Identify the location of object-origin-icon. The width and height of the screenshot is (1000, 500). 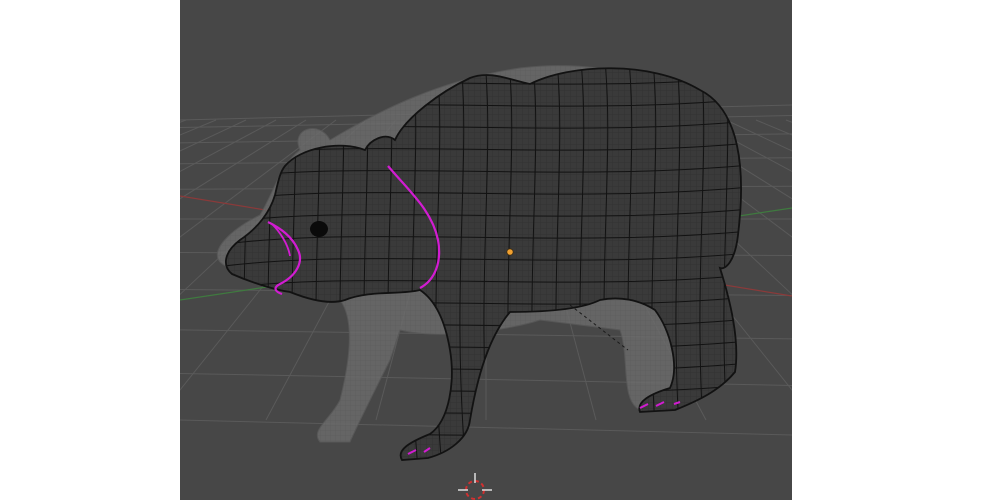
(510, 252).